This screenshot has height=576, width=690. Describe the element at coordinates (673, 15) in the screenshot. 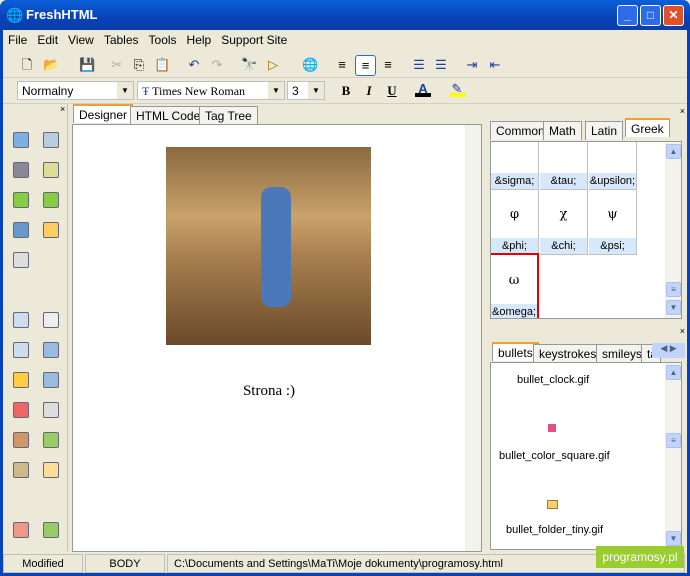

I see `close-button: ✕` at that location.